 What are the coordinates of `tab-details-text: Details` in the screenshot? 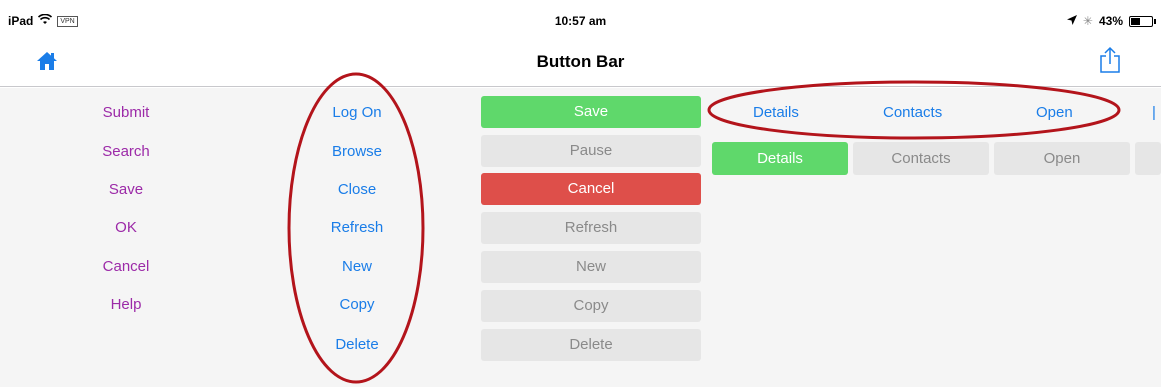 It's located at (776, 112).